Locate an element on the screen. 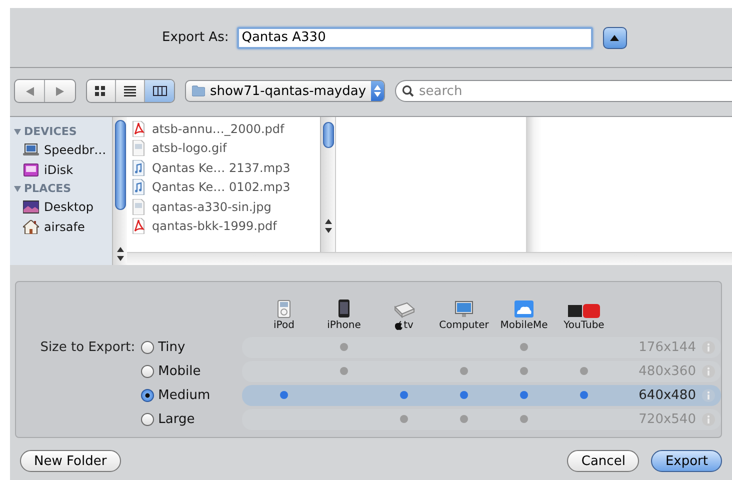  collapse-button is located at coordinates (614, 37).